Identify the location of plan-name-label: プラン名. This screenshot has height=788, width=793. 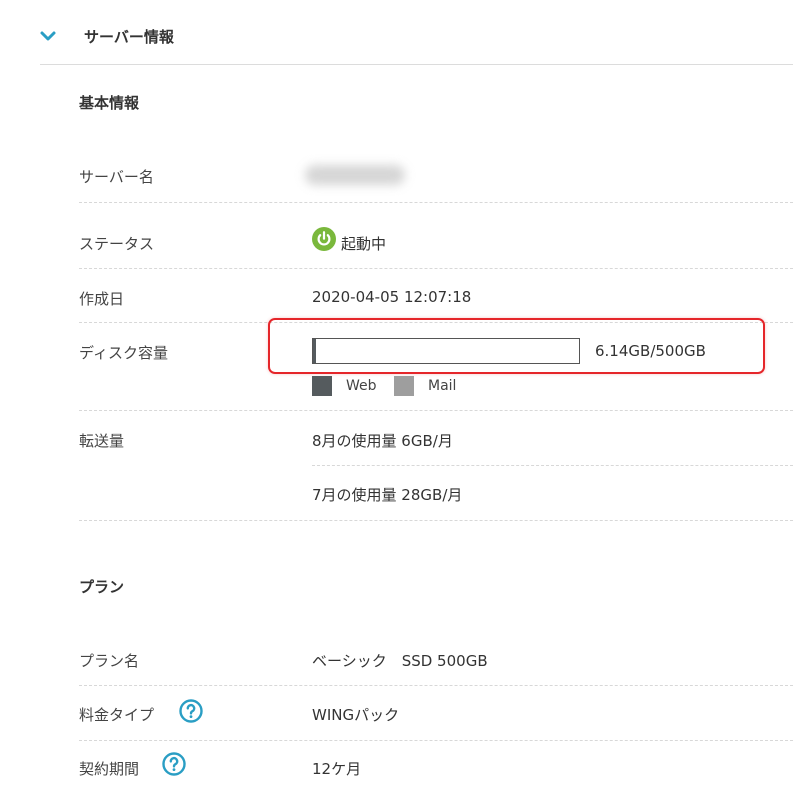
(109, 661).